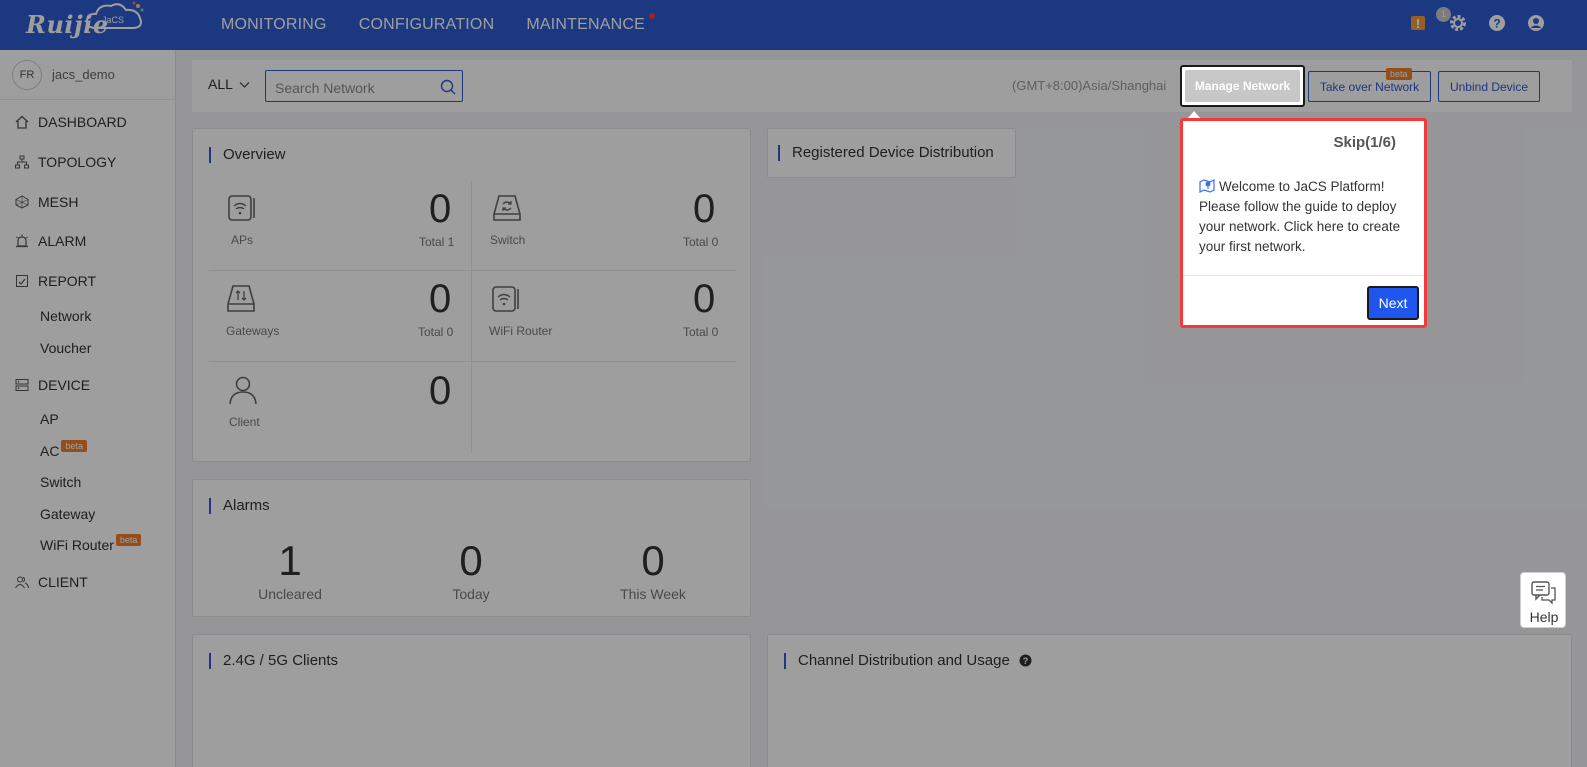 Image resolution: width=1587 pixels, height=767 pixels. What do you see at coordinates (1303, 275) in the screenshot?
I see `popover-divider` at bounding box center [1303, 275].